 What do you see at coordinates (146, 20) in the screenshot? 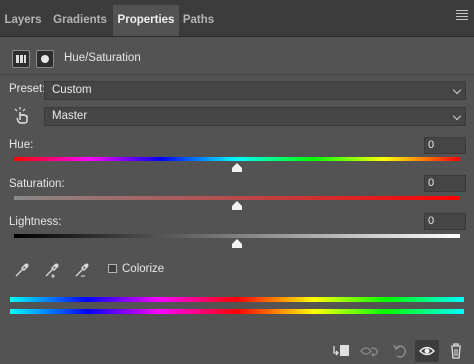
I see `tab-properties: Properties` at bounding box center [146, 20].